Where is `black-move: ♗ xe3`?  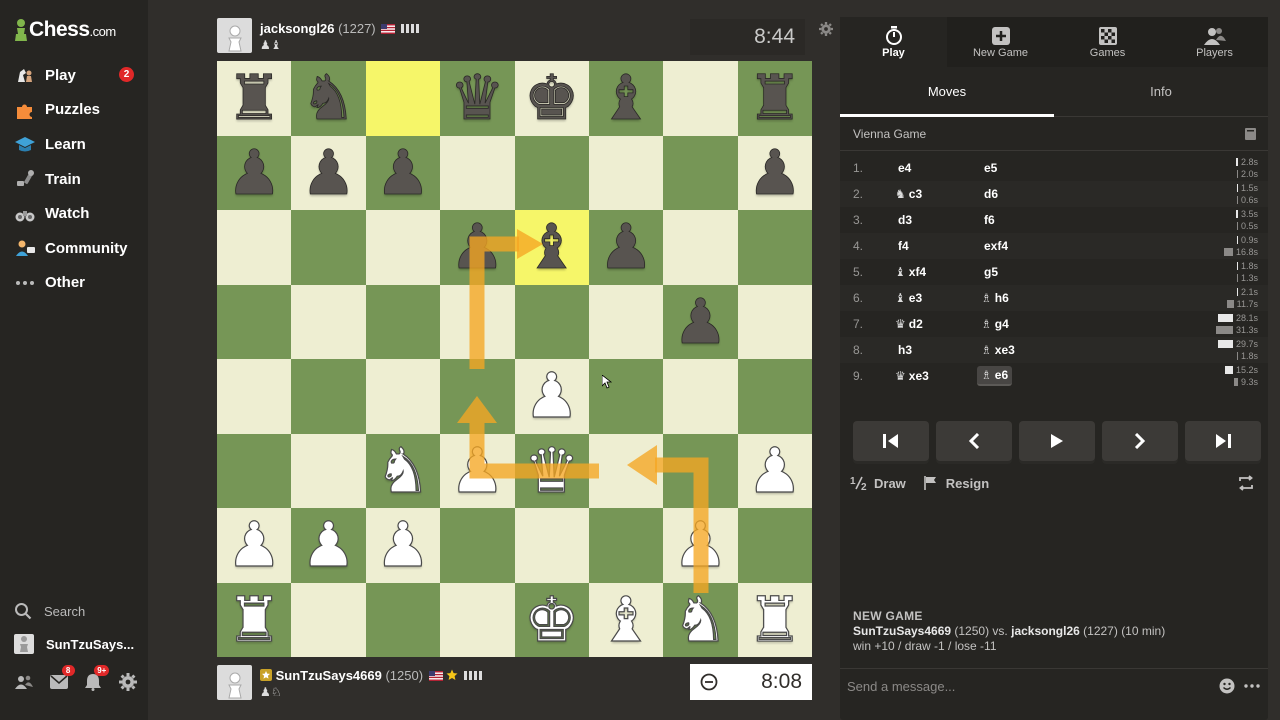
black-move: ♗ xe3 is located at coordinates (998, 350).